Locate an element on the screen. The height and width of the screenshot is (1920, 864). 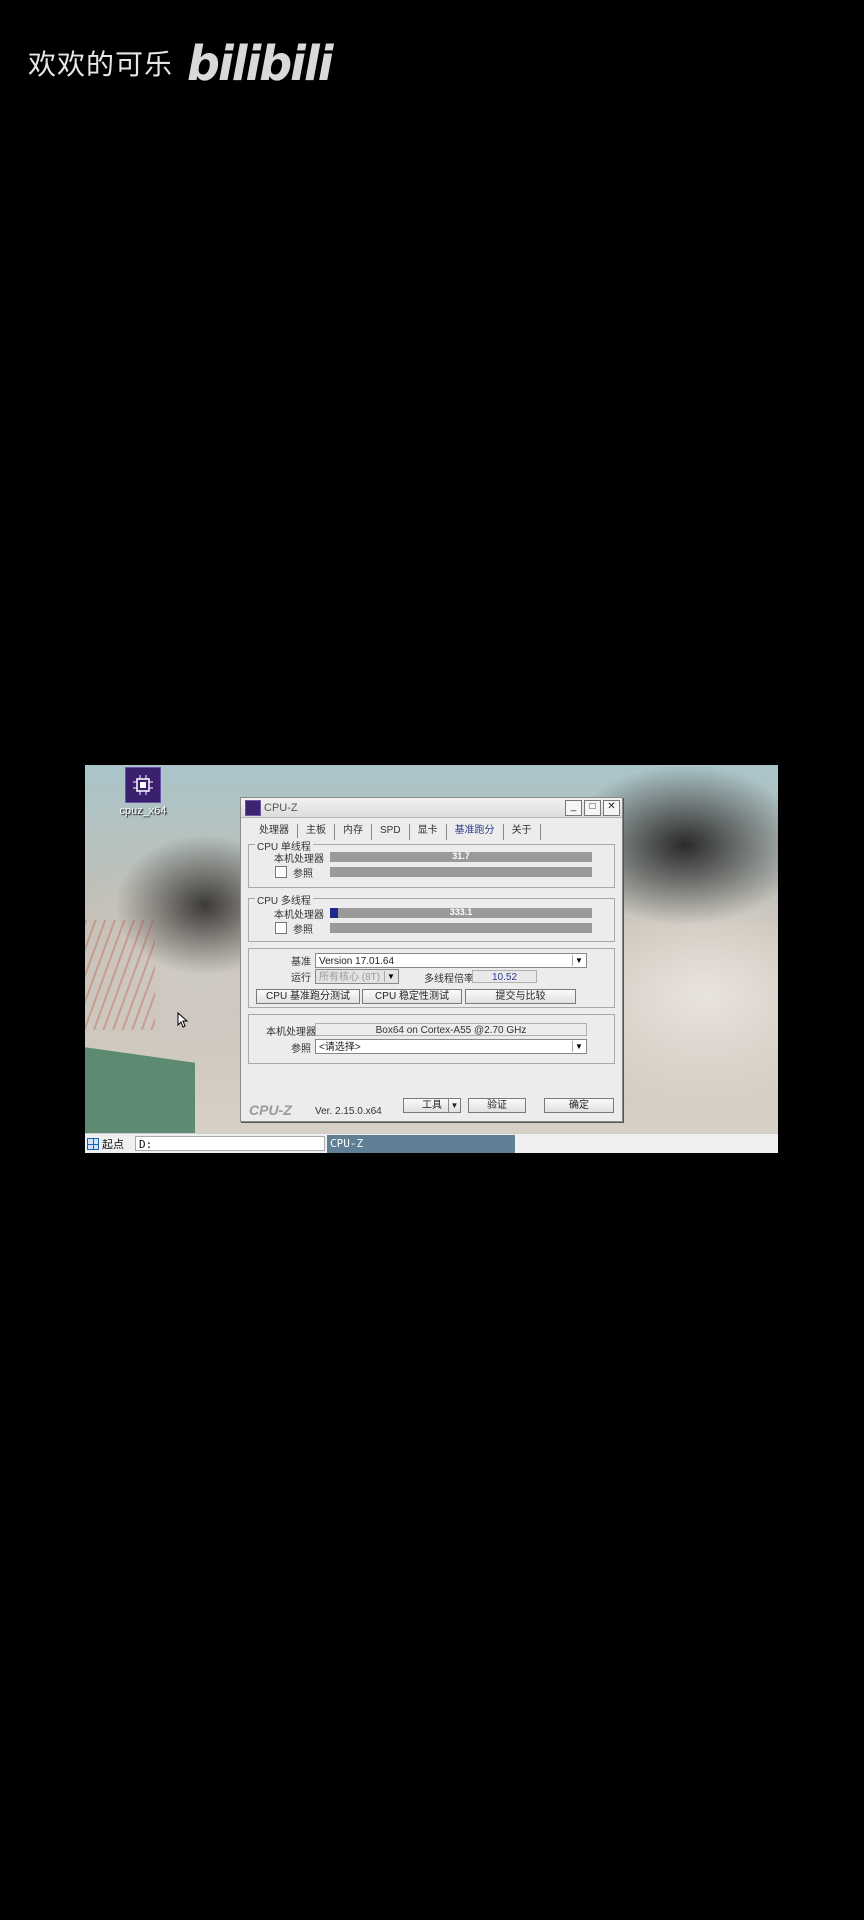
taskbar-item-cpuz: CPU-Z is located at coordinates (421, 1144).